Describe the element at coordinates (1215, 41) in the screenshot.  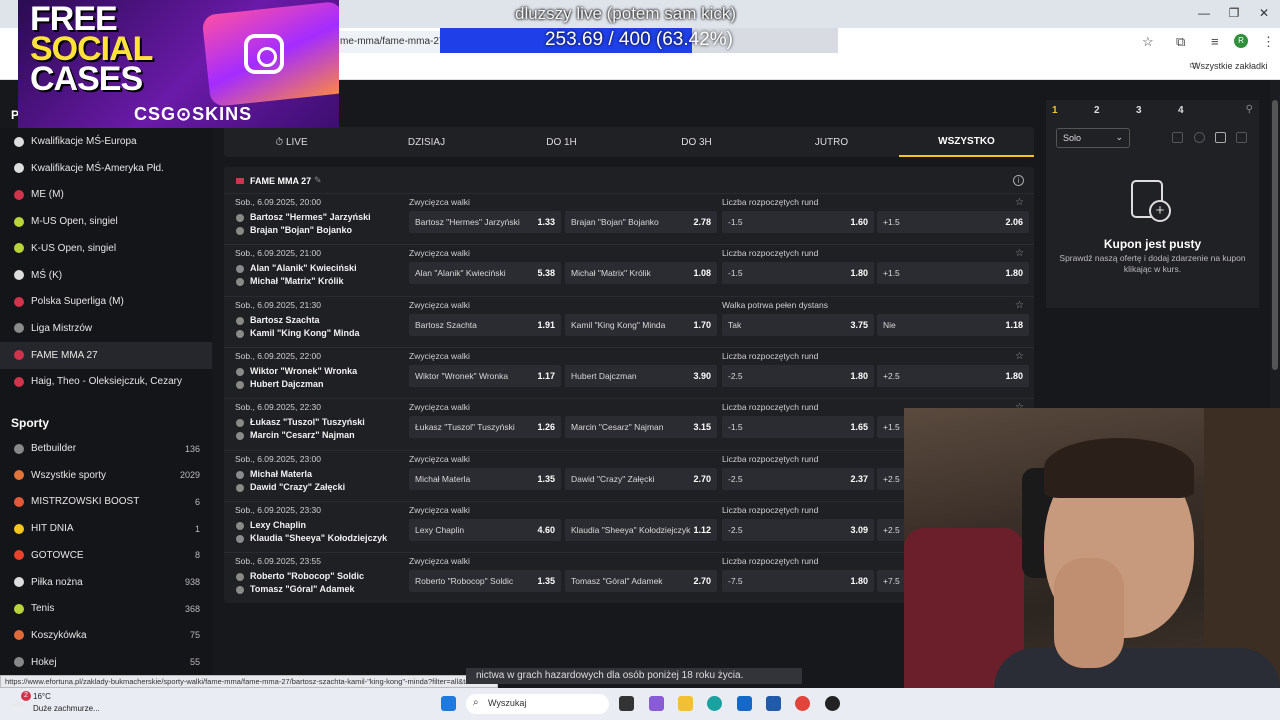
I see `media-icon: ≡` at that location.